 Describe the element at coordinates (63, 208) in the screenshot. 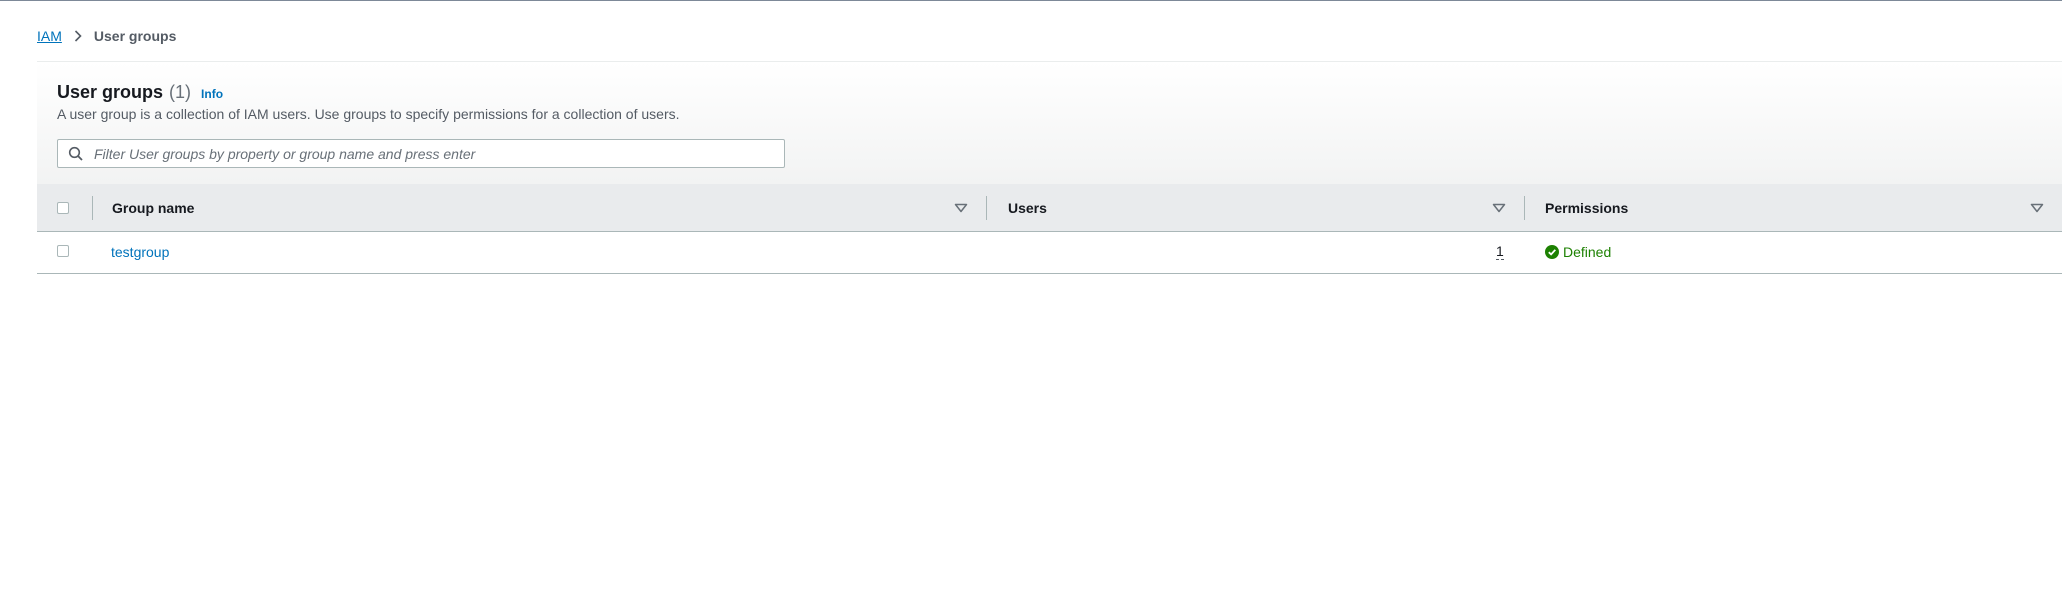

I see `select-all-checkbox` at that location.